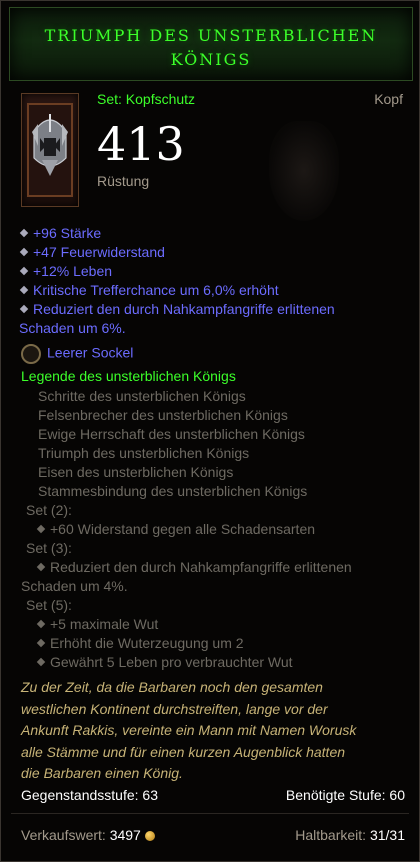 The width and height of the screenshot is (420, 862). Describe the element at coordinates (97, 624) in the screenshot. I see `set-bonus-line: +5 maximale Wut` at that location.